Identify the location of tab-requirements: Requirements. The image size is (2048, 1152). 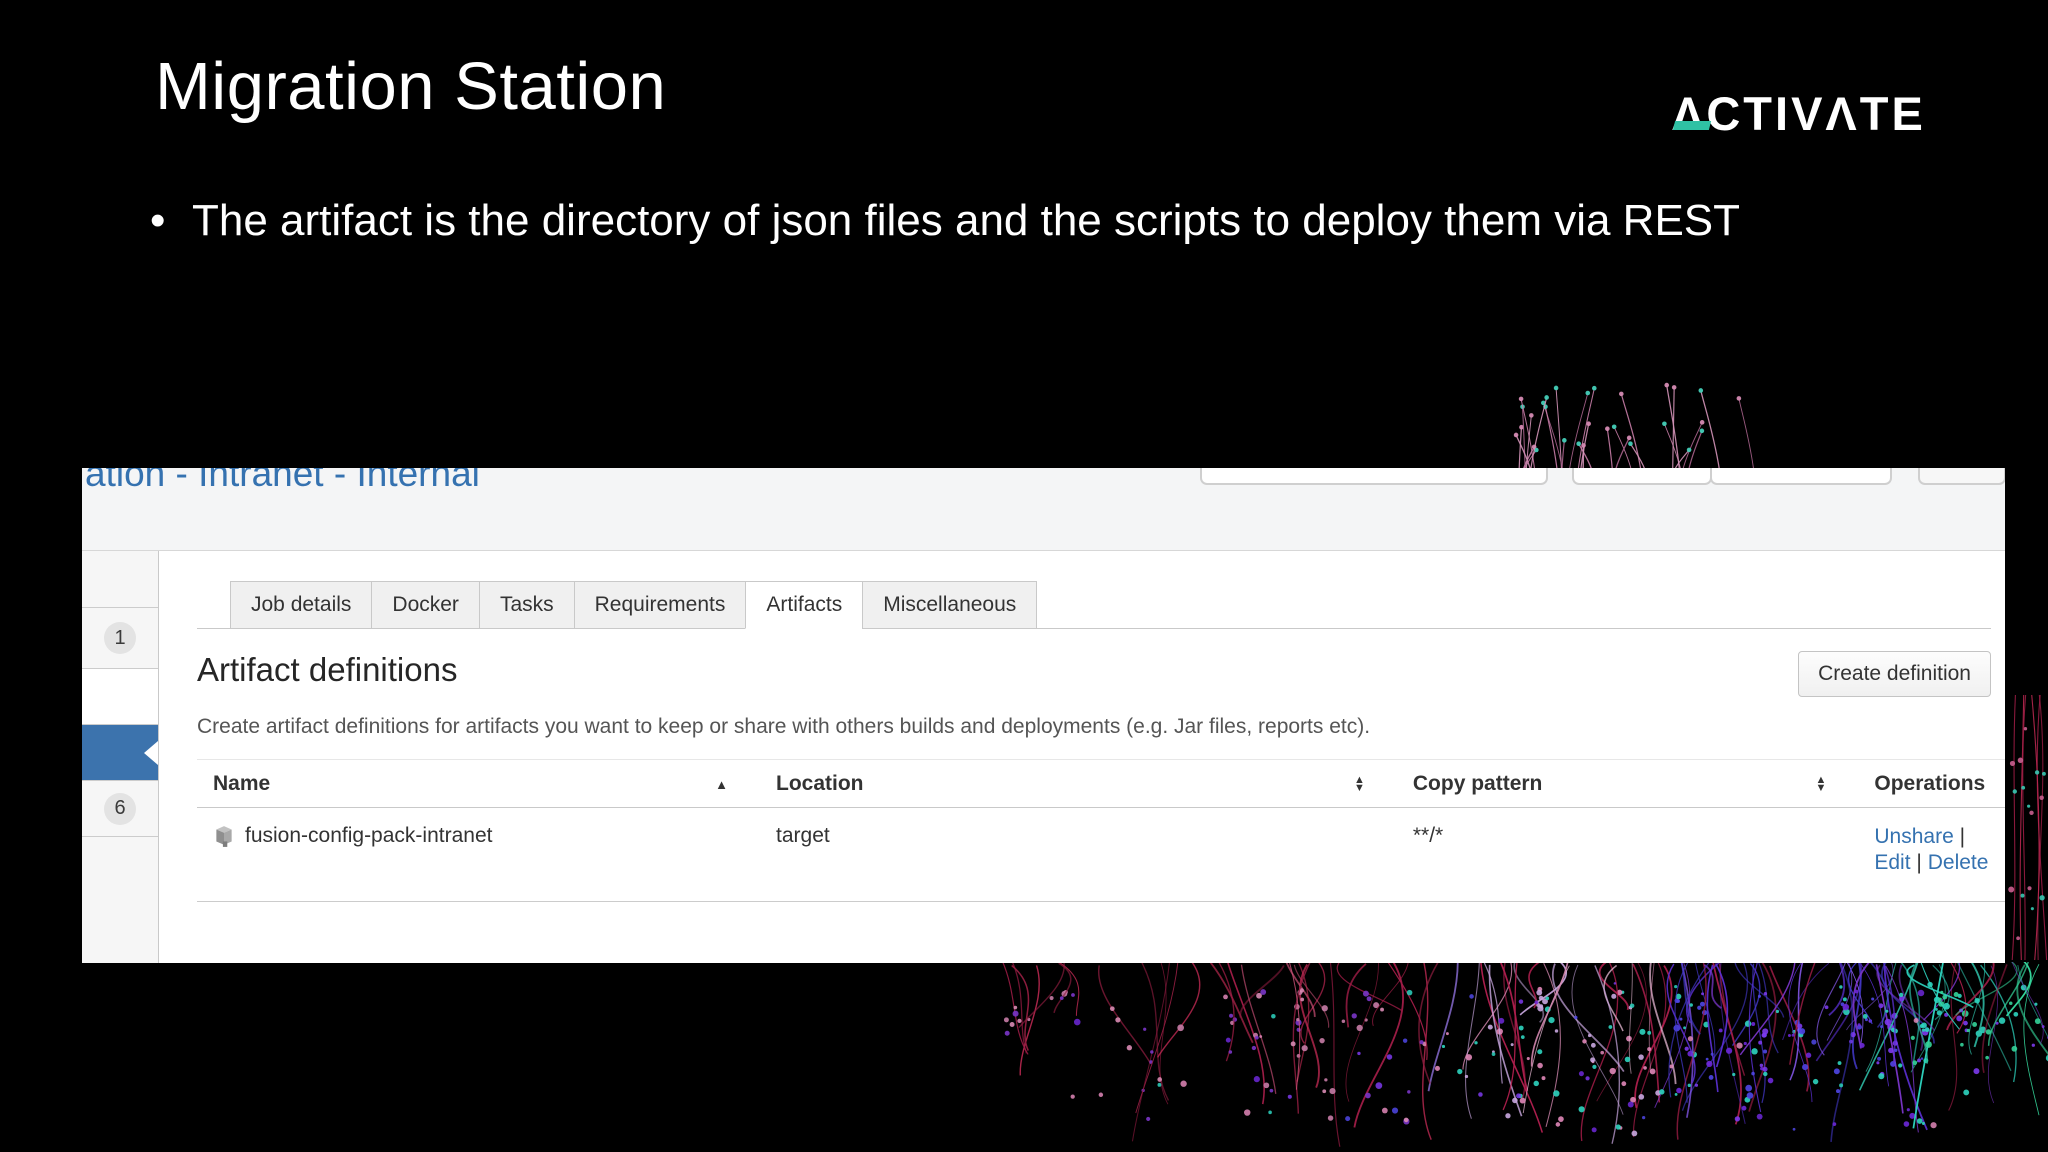
(660, 605).